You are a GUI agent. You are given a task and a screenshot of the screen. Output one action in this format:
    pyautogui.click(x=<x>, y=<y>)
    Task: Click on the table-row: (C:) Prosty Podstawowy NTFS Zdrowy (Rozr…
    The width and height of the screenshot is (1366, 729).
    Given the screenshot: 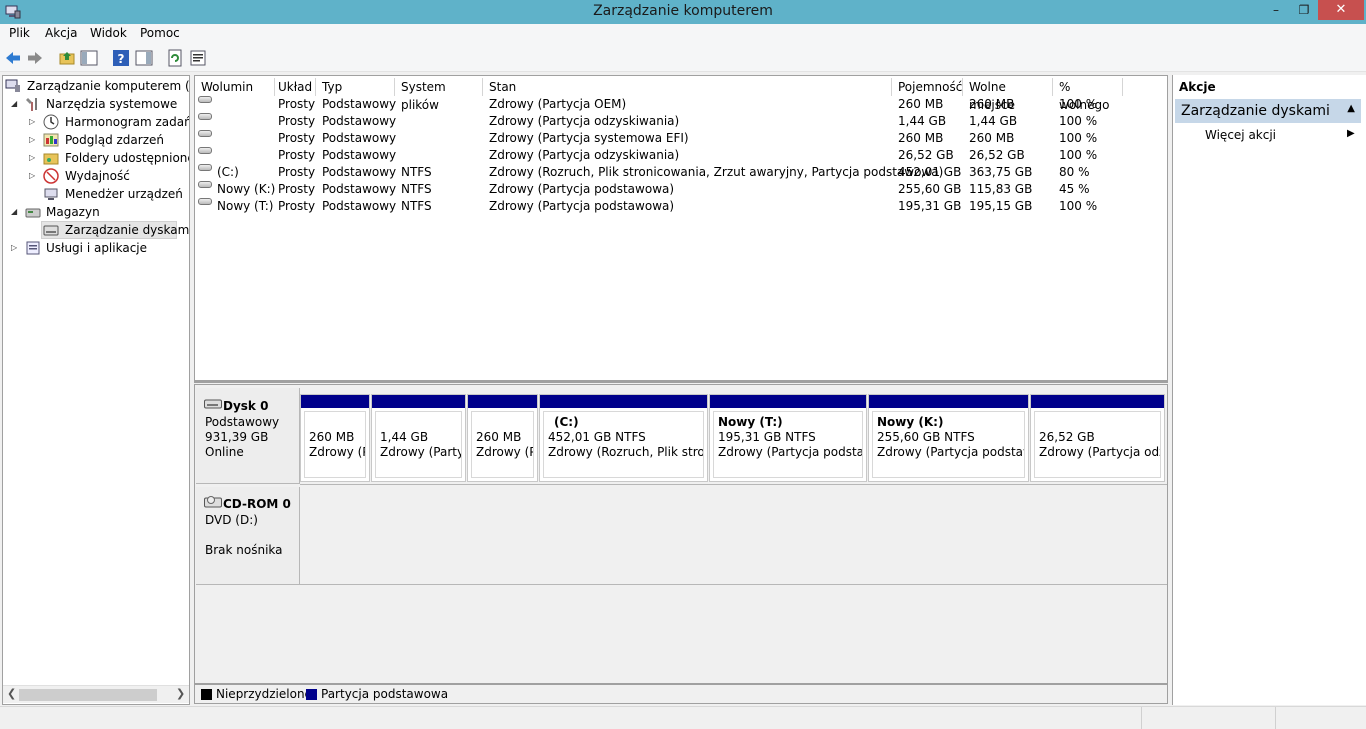 What is the action you would take?
    pyautogui.click(x=681, y=172)
    